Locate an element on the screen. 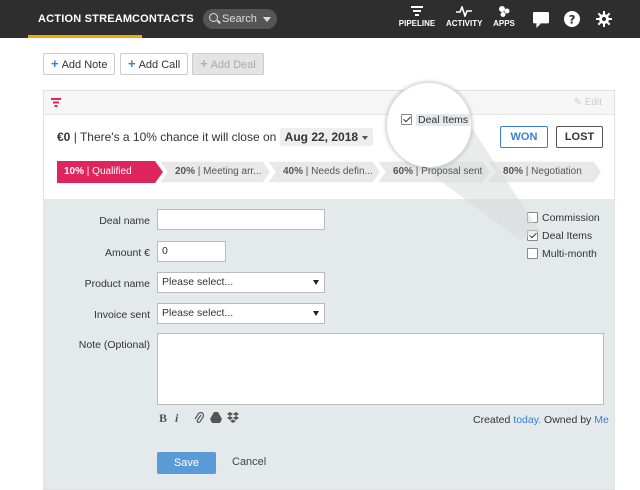  attach-icon is located at coordinates (199, 418).